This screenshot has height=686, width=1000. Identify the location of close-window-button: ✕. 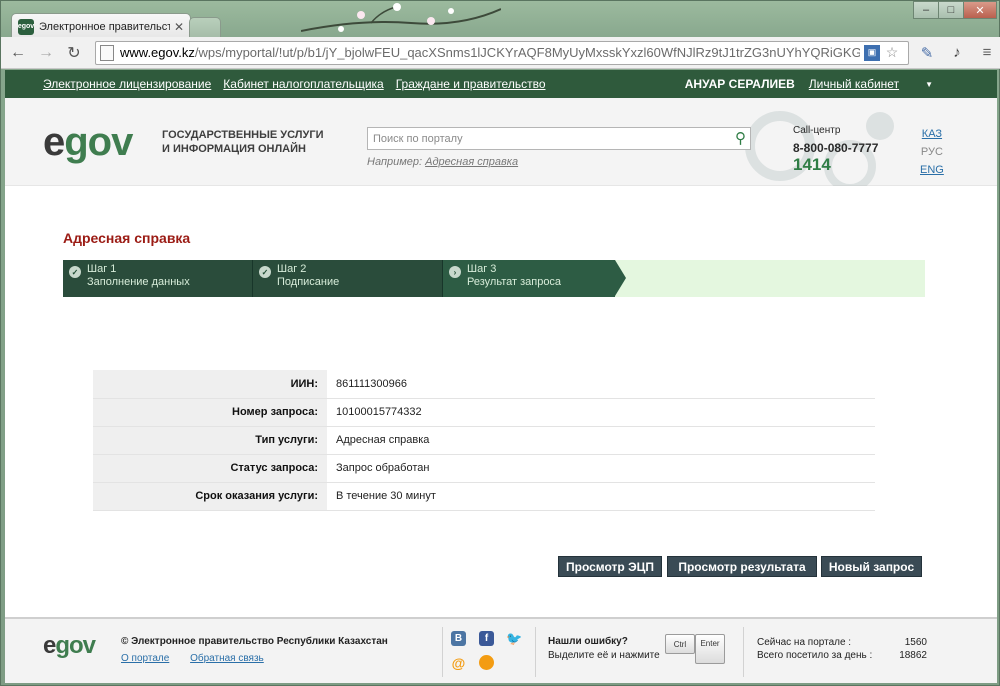
(980, 10).